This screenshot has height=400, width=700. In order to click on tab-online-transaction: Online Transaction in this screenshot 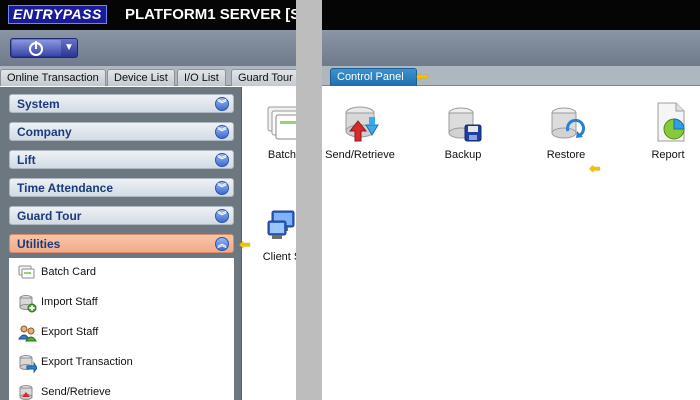, I will do `click(53, 77)`.